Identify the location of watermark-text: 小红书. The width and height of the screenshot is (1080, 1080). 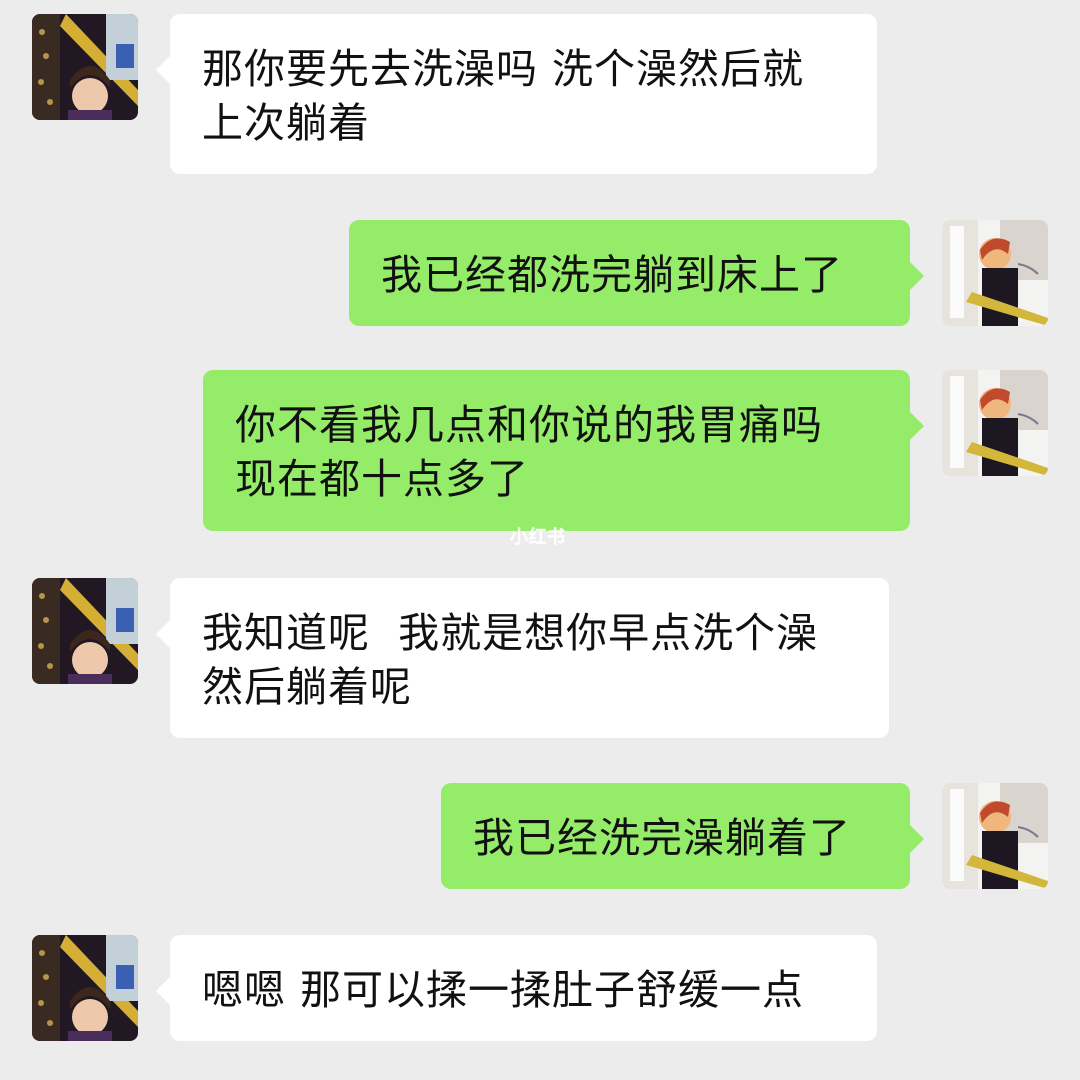
(538, 537).